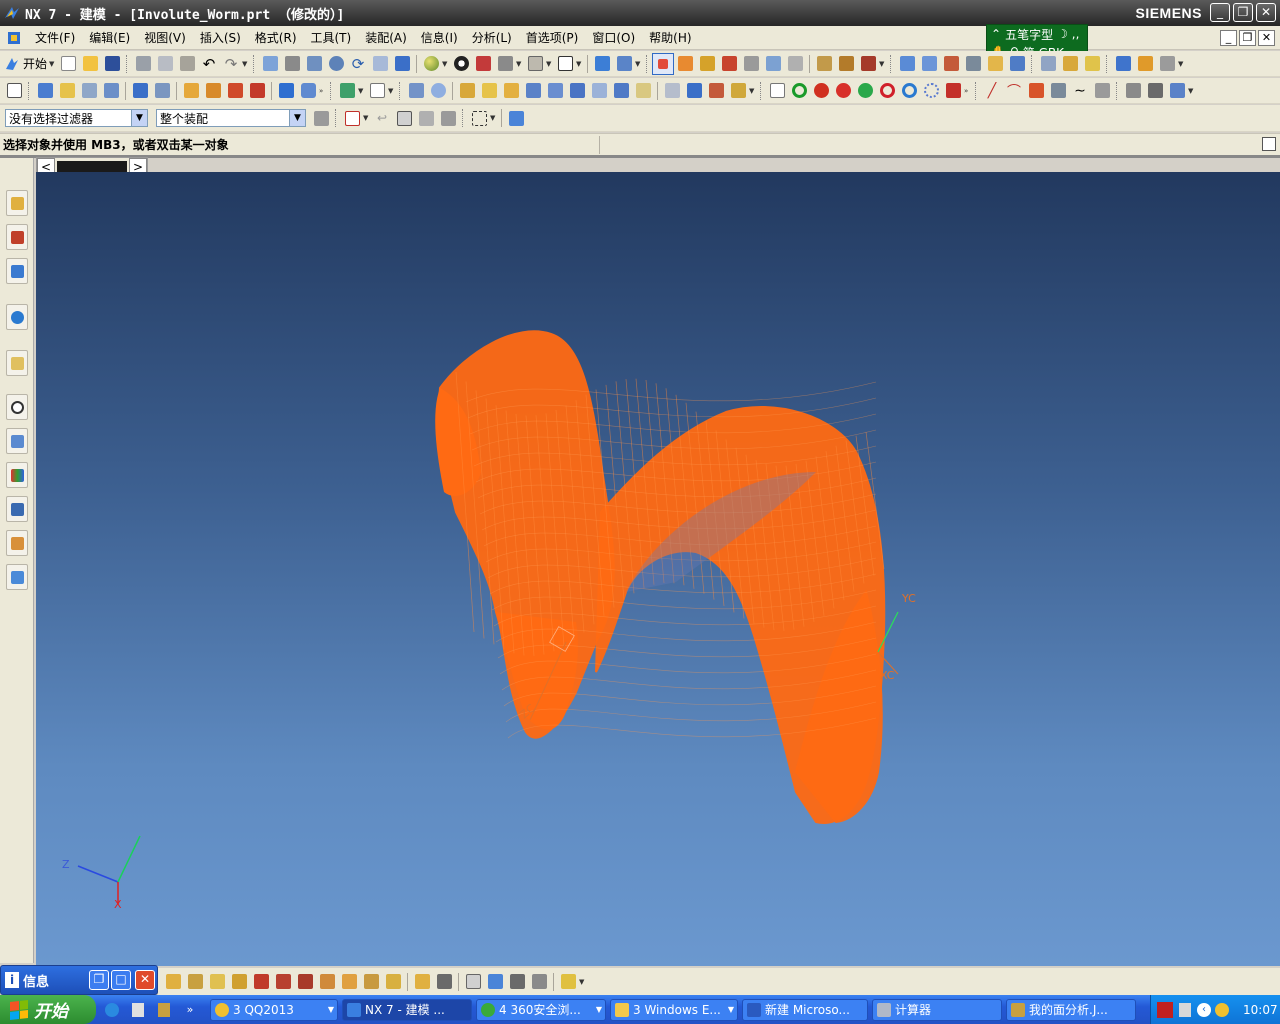 Image resolution: width=1280 pixels, height=1024 pixels. I want to click on menu-analysis: 分析(L), so click(492, 37).